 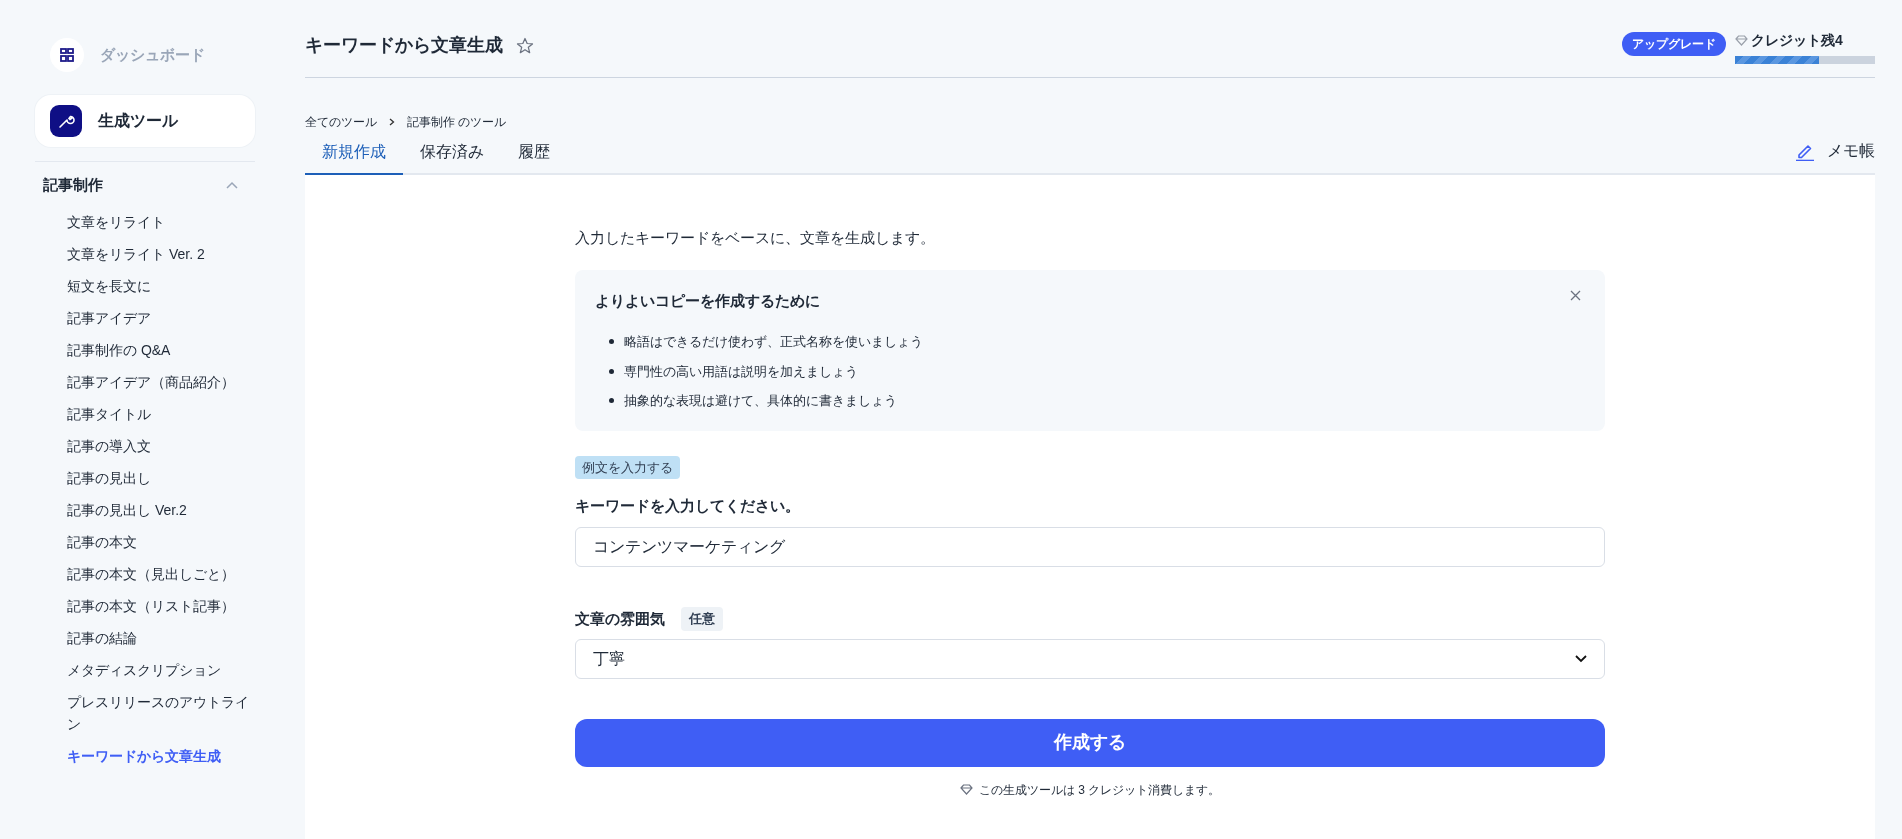 What do you see at coordinates (161, 478) in the screenshot?
I see `sidebar-item: 記事の見出し` at bounding box center [161, 478].